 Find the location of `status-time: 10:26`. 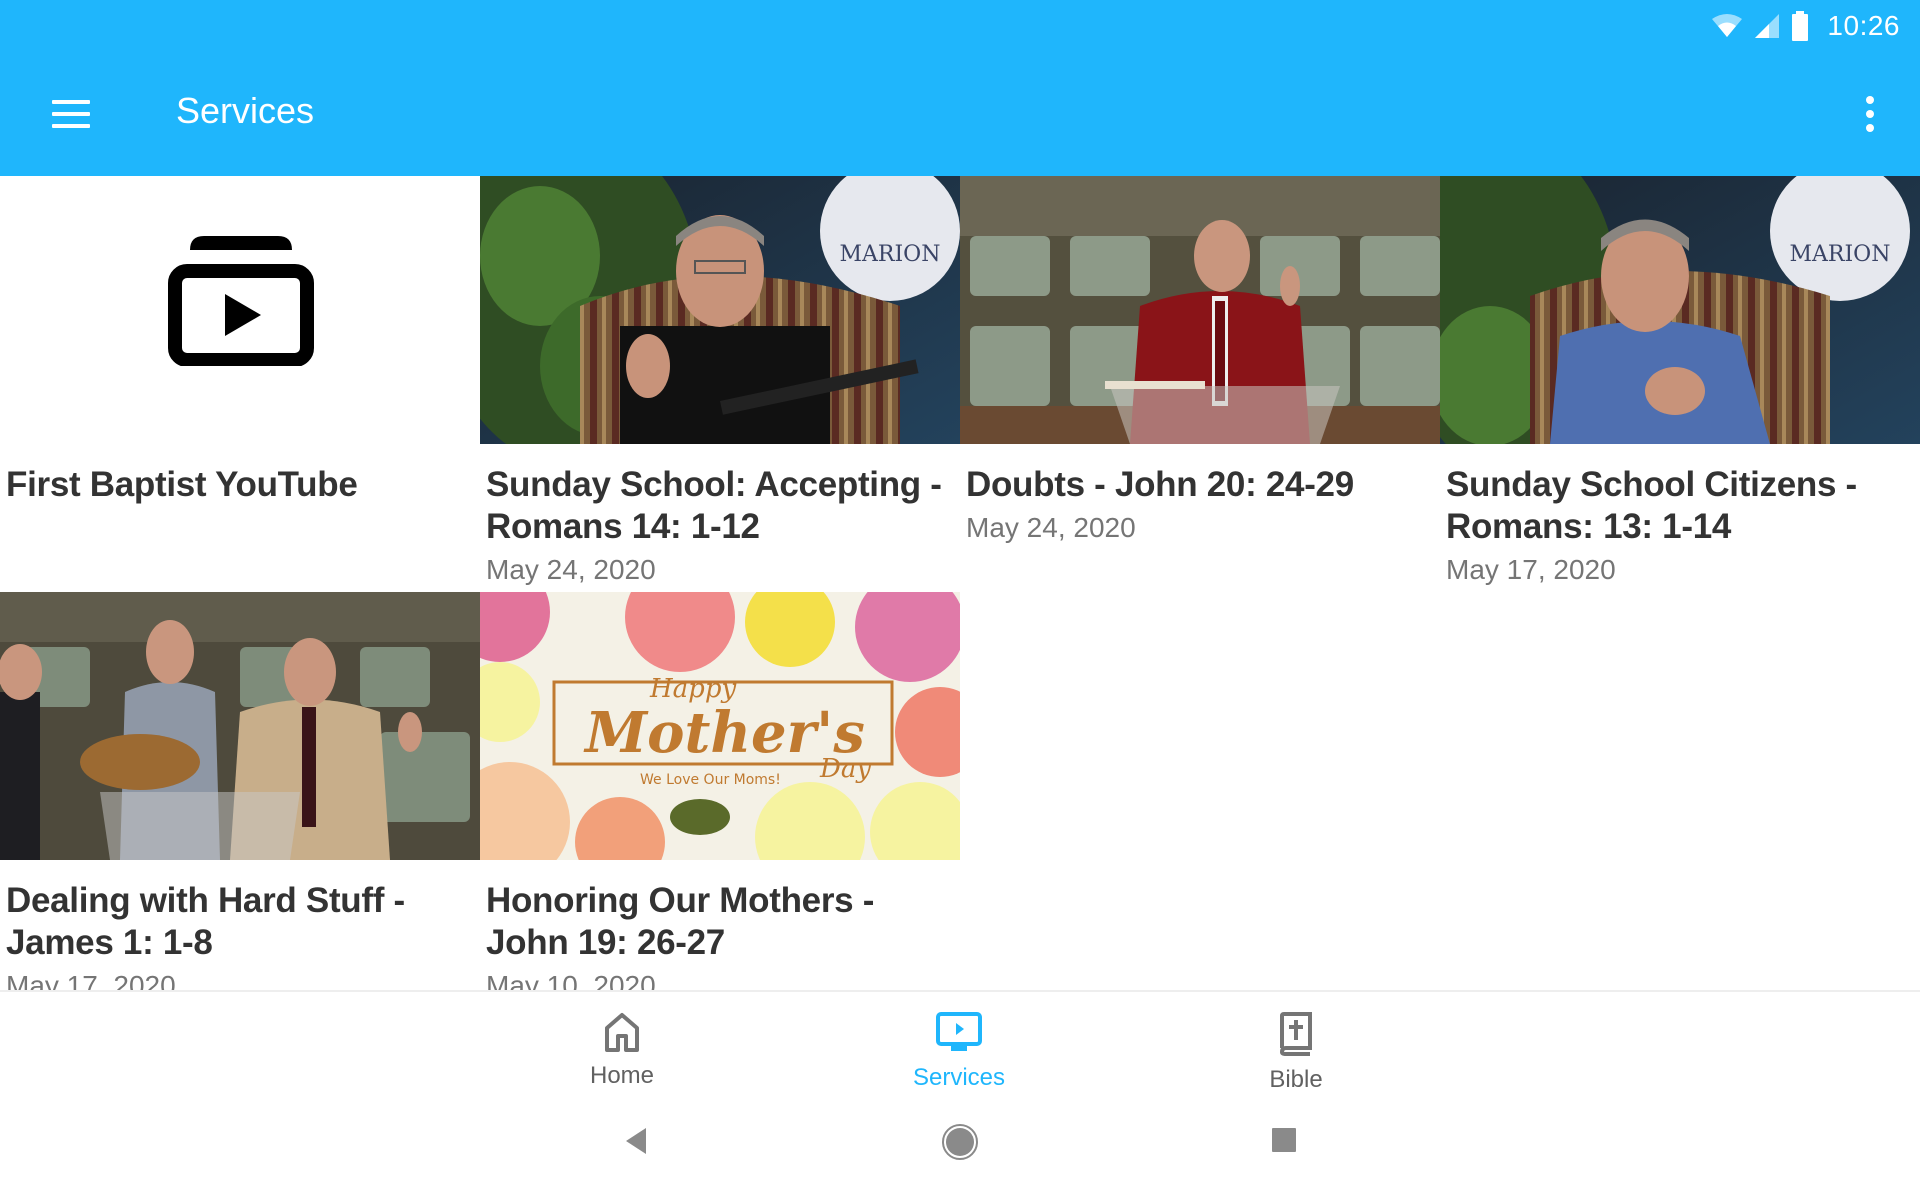

status-time: 10:26 is located at coordinates (1863, 25).